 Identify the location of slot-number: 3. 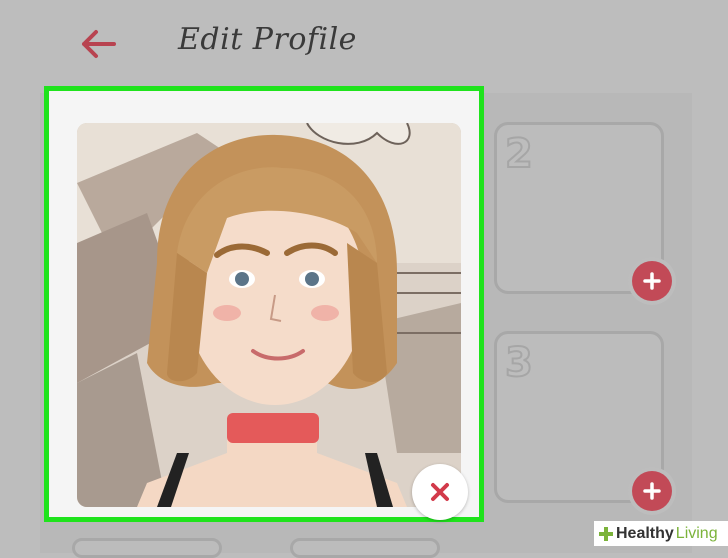
(519, 363).